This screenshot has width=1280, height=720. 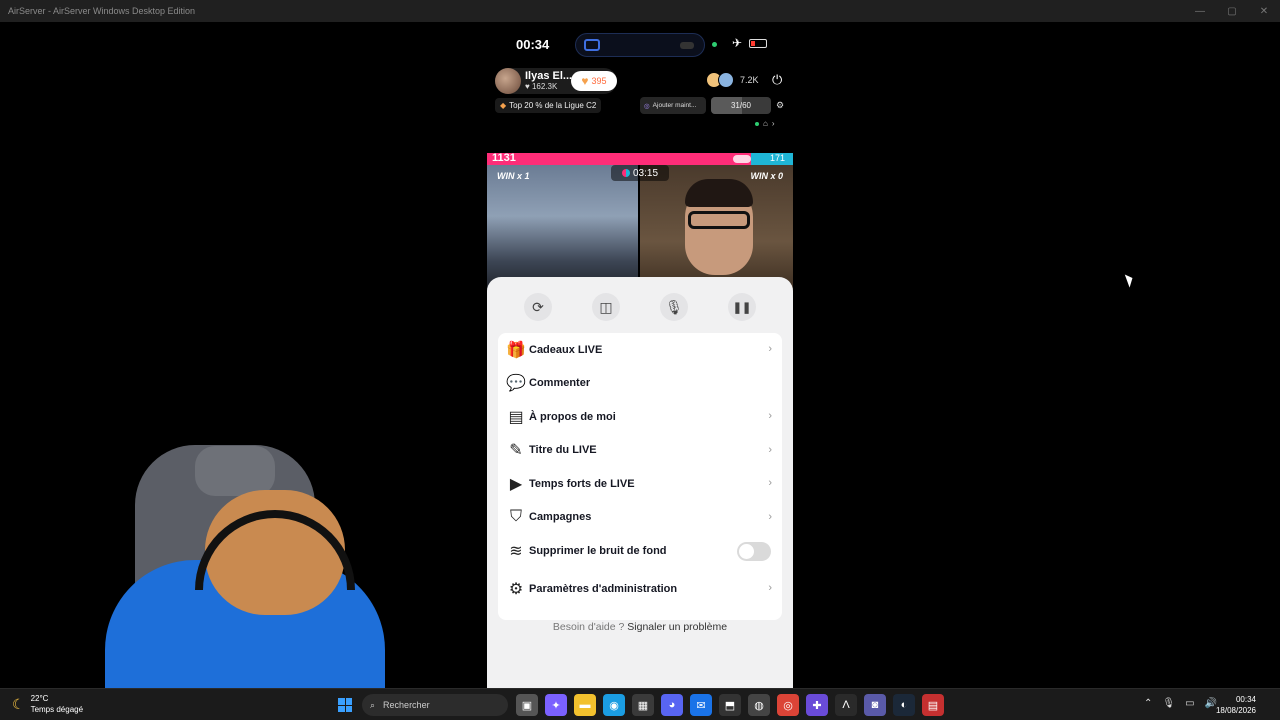 I want to click on discord-icon: ◕, so click(x=672, y=705).